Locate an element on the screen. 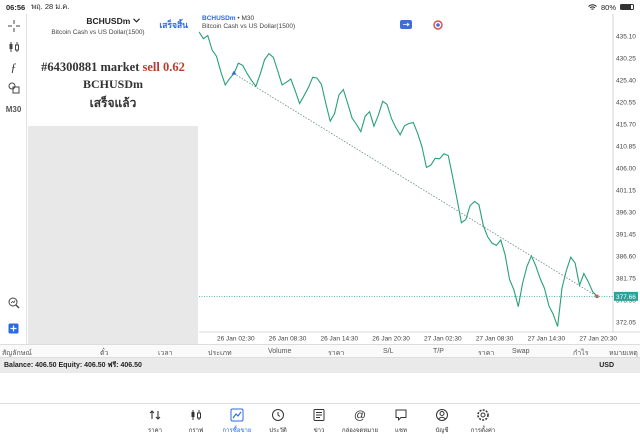  panel-symbol-label: BCHUSDm is located at coordinates (108, 21).